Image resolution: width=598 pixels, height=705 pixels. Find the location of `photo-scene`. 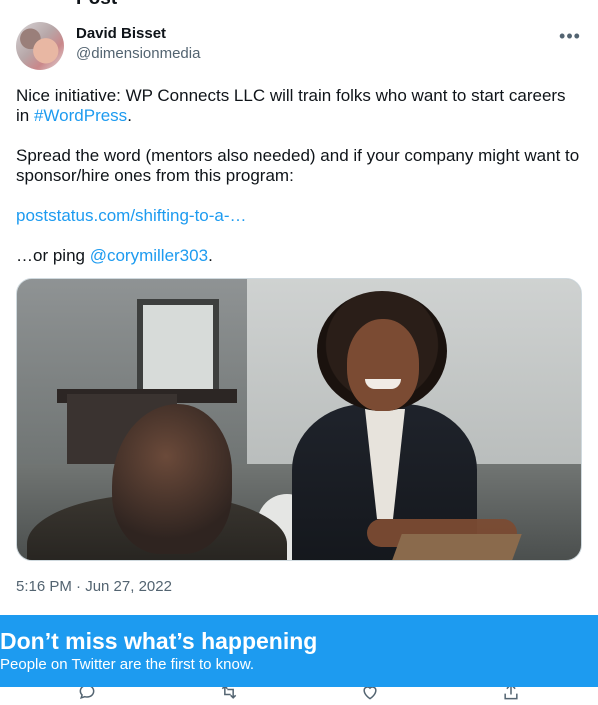

photo-scene is located at coordinates (178, 350).